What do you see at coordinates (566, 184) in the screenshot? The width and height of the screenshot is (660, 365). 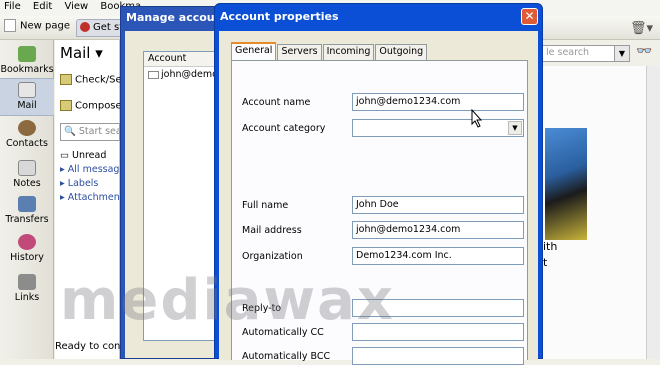 I see `person-photo` at bounding box center [566, 184].